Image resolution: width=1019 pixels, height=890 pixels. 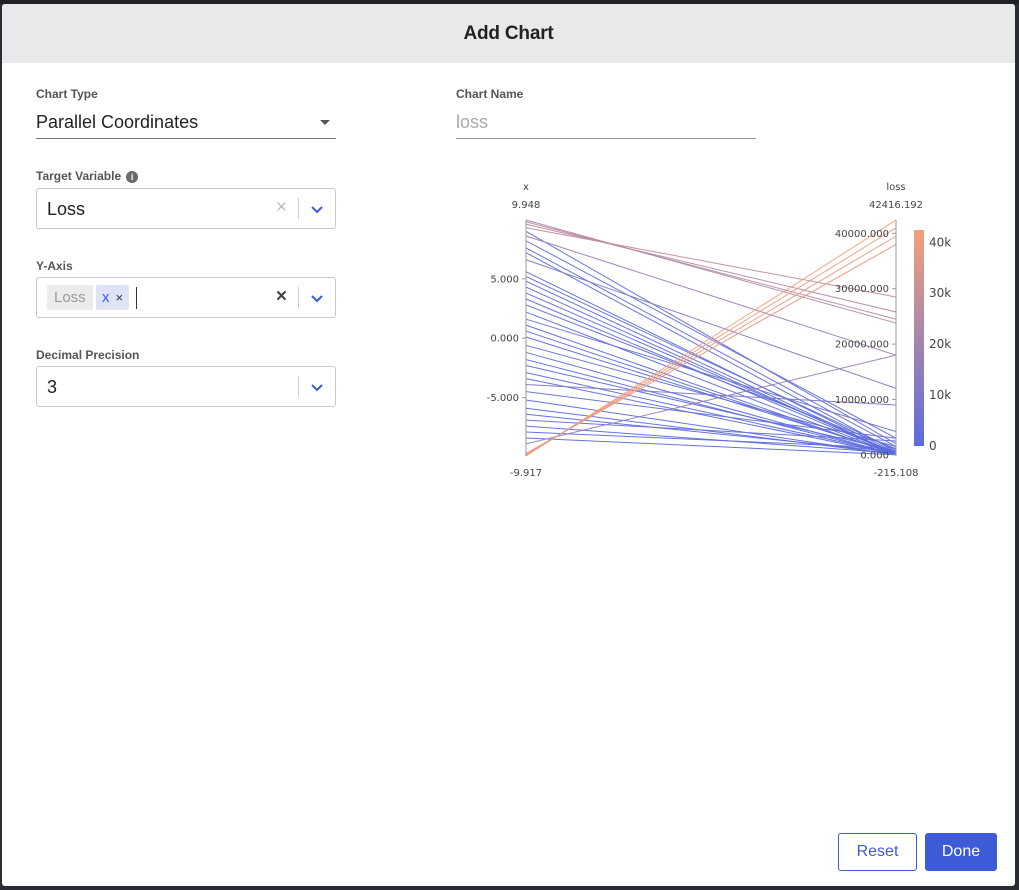 I want to click on y-axis-label: Y-Axis, so click(x=54, y=266).